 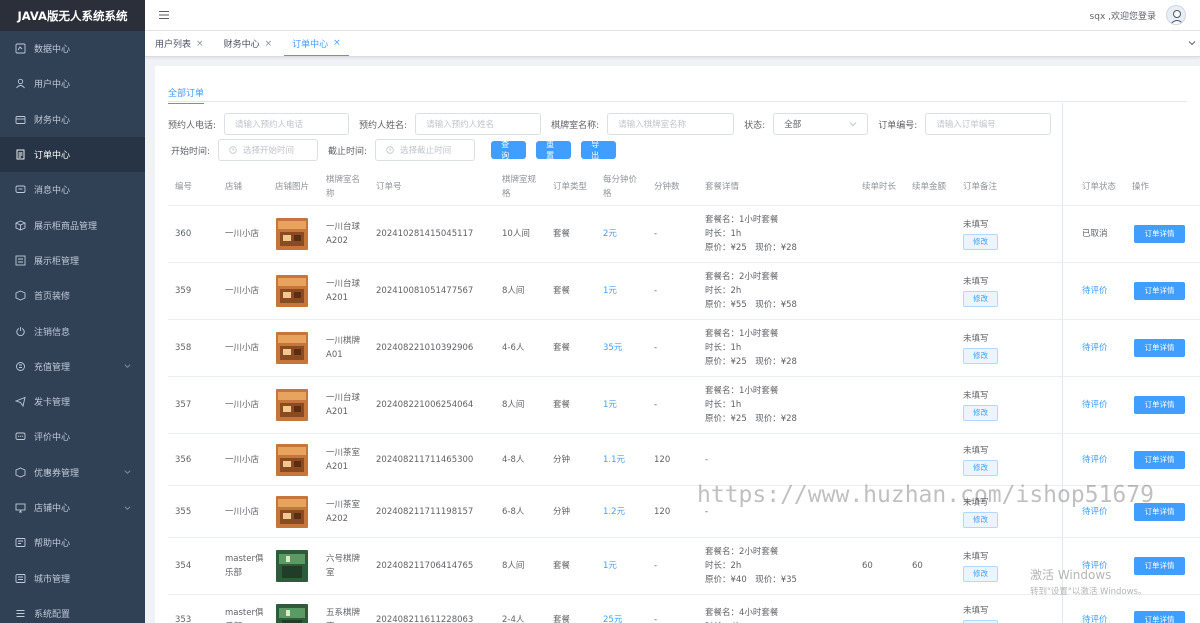 What do you see at coordinates (72, 436) in the screenshot?
I see `sidebar-item-11: 评价中心` at bounding box center [72, 436].